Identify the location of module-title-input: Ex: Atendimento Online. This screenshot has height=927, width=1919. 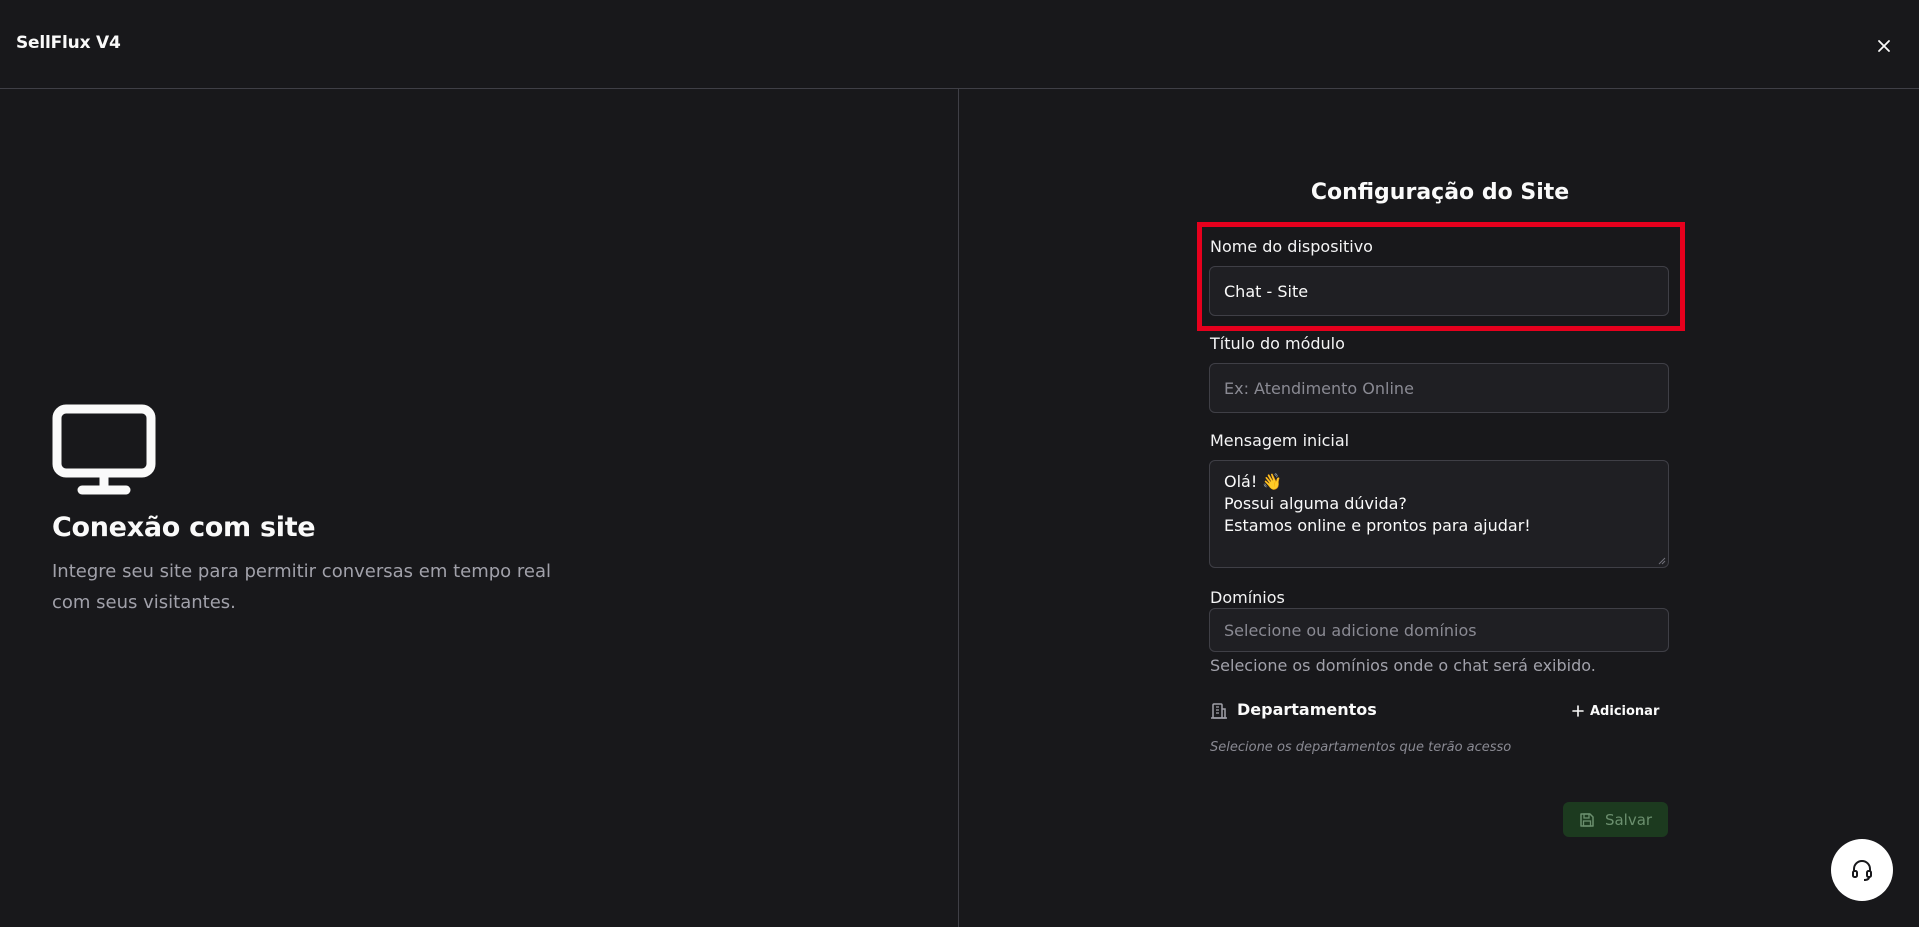
(1439, 388).